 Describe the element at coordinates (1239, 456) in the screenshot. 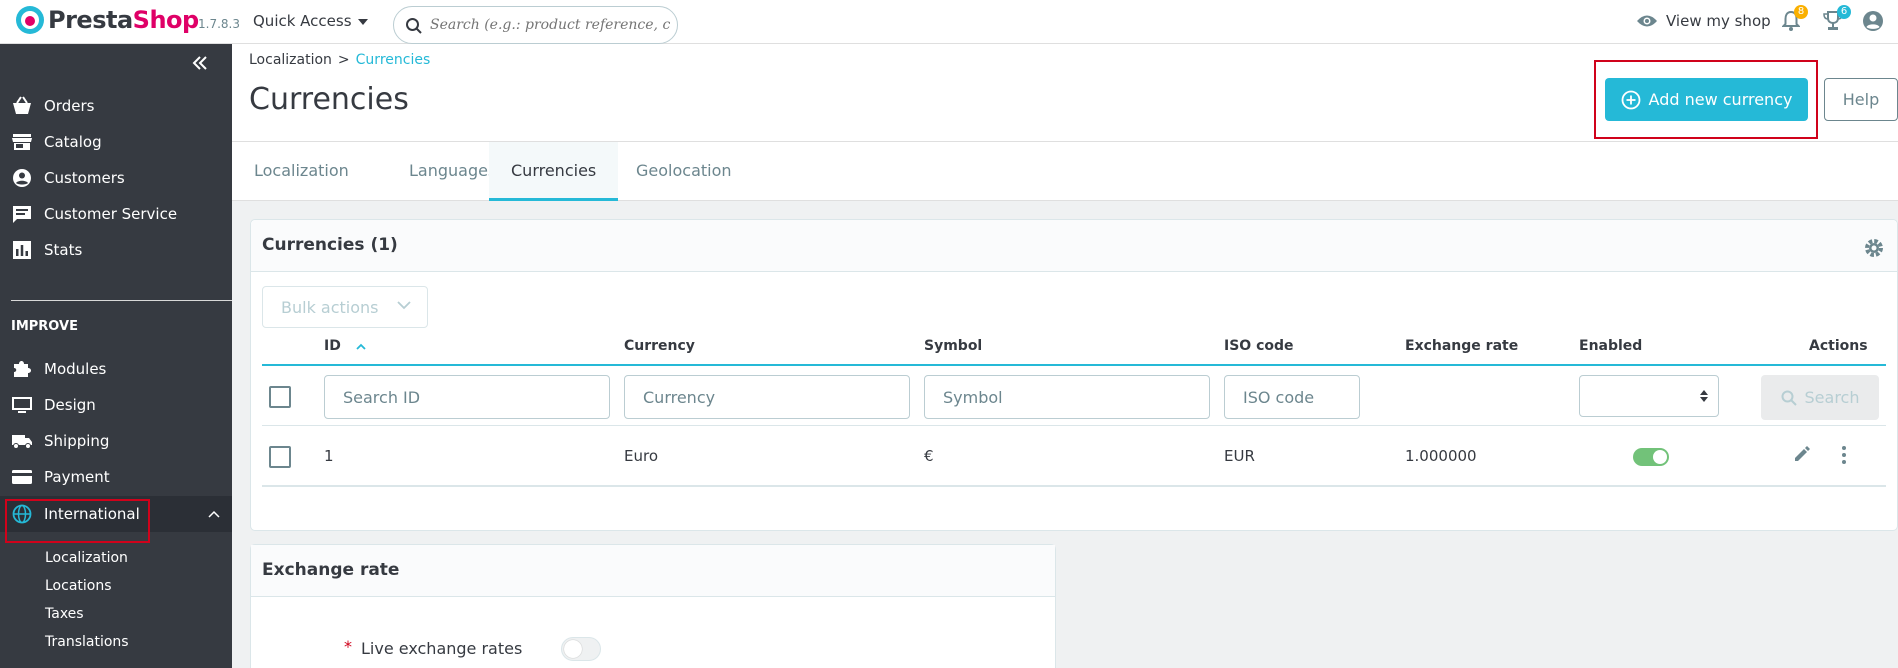

I see `cell-iso: EUR` at that location.